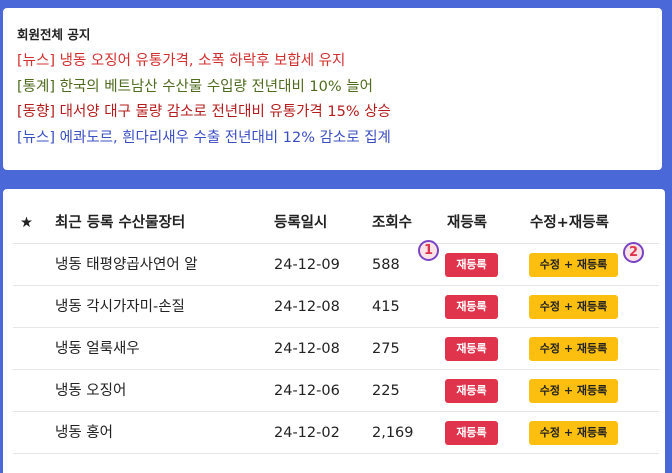 Image resolution: width=672 pixels, height=473 pixels. I want to click on table-row: 냉동 홍어 24-12-02 2,169 재등록 수정 + 재등록, so click(336, 433).